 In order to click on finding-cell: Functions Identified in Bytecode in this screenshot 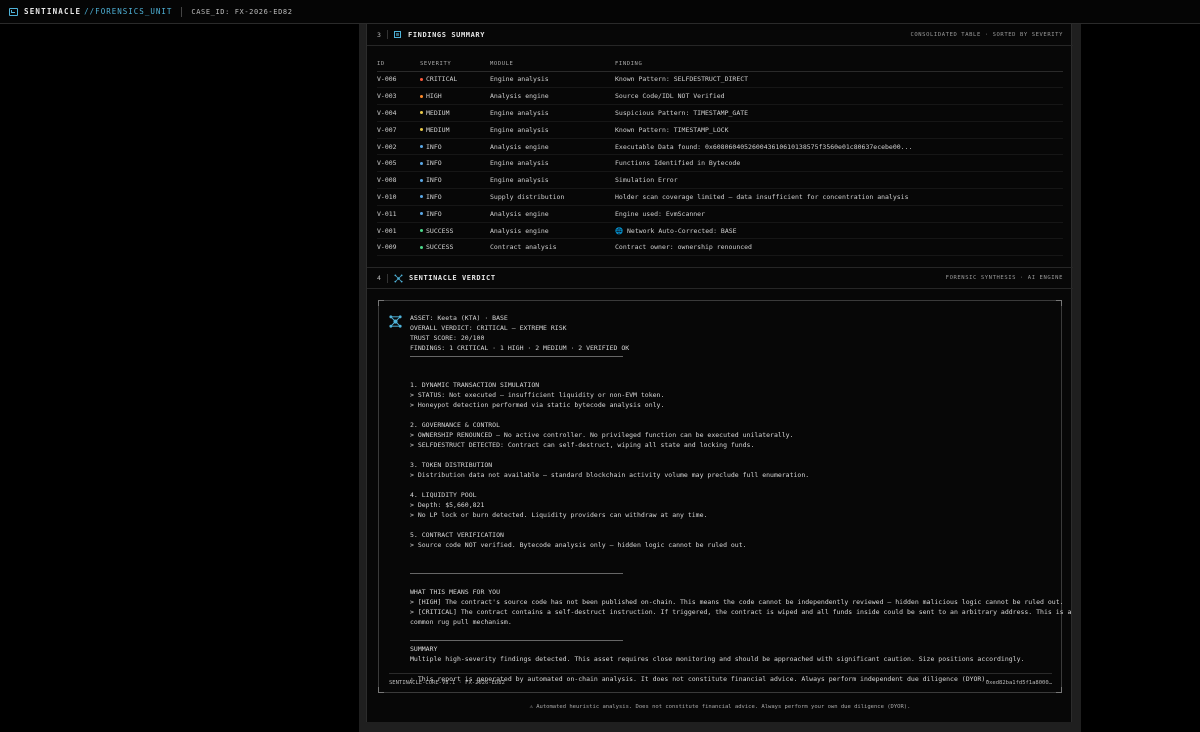, I will do `click(839, 163)`.